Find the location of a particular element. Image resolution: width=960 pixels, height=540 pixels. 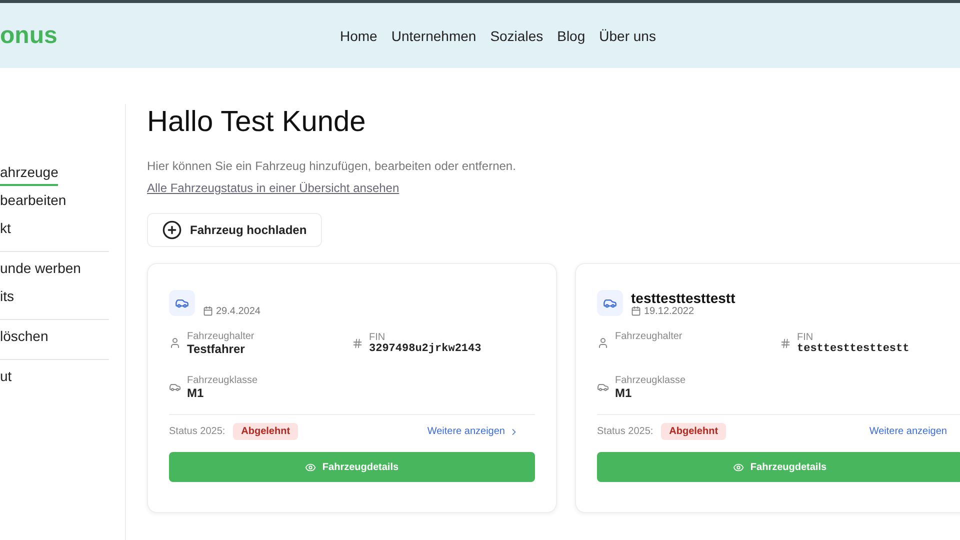

sidebar-item: löschen is located at coordinates (24, 337).